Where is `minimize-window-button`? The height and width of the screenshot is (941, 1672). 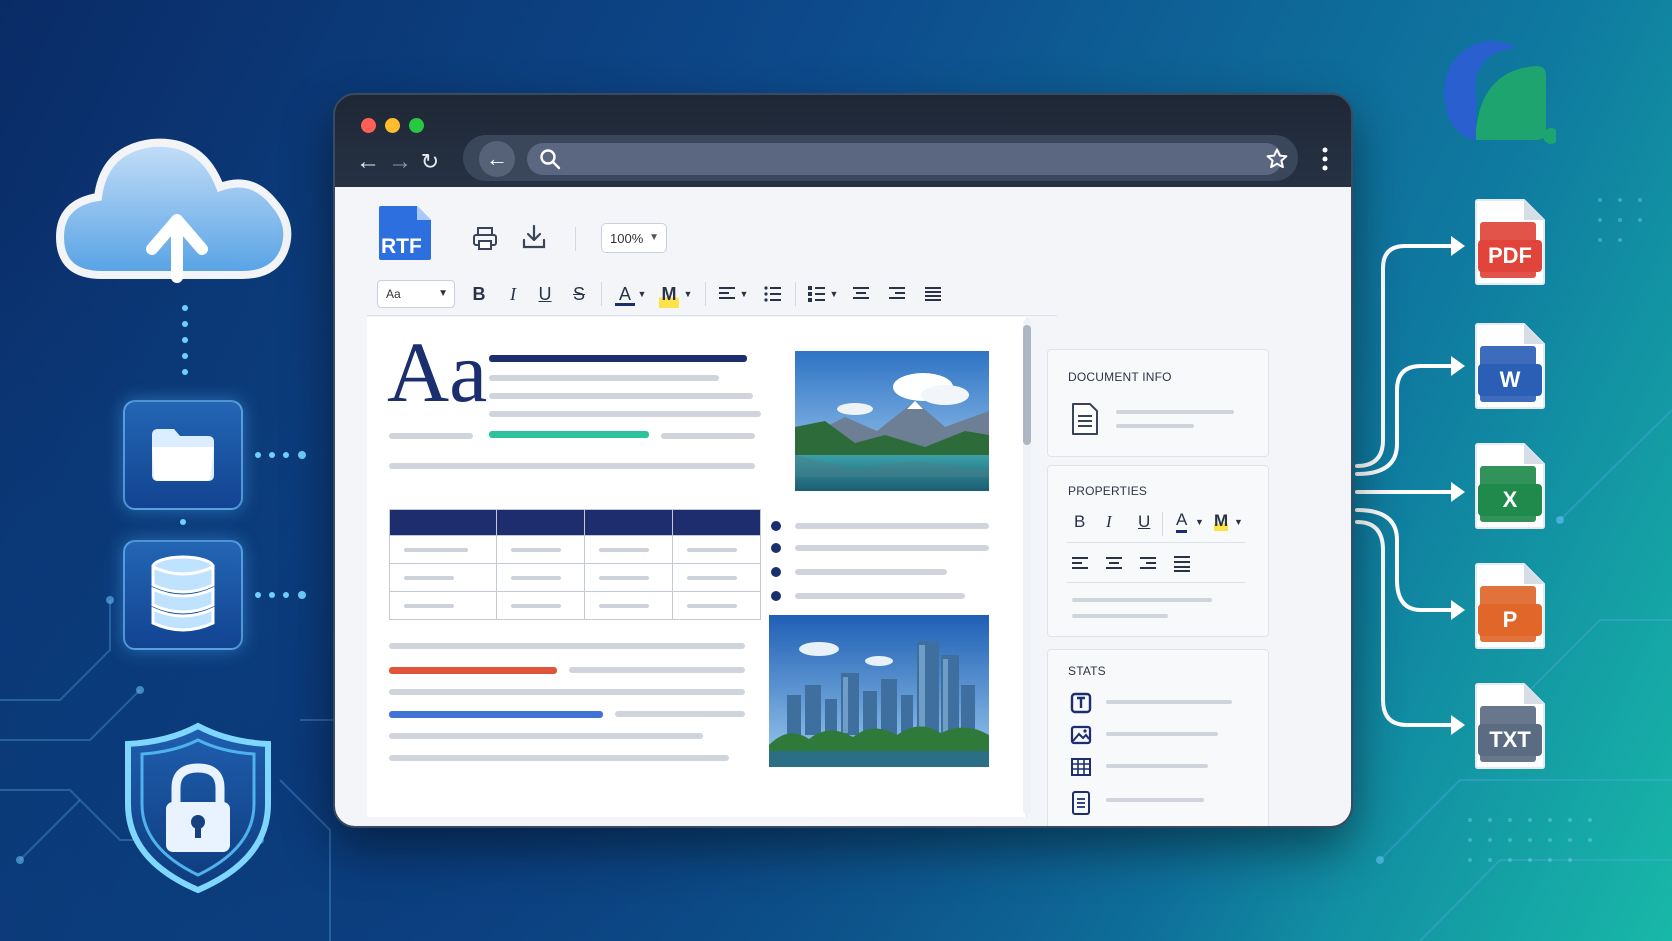
minimize-window-button is located at coordinates (392, 125).